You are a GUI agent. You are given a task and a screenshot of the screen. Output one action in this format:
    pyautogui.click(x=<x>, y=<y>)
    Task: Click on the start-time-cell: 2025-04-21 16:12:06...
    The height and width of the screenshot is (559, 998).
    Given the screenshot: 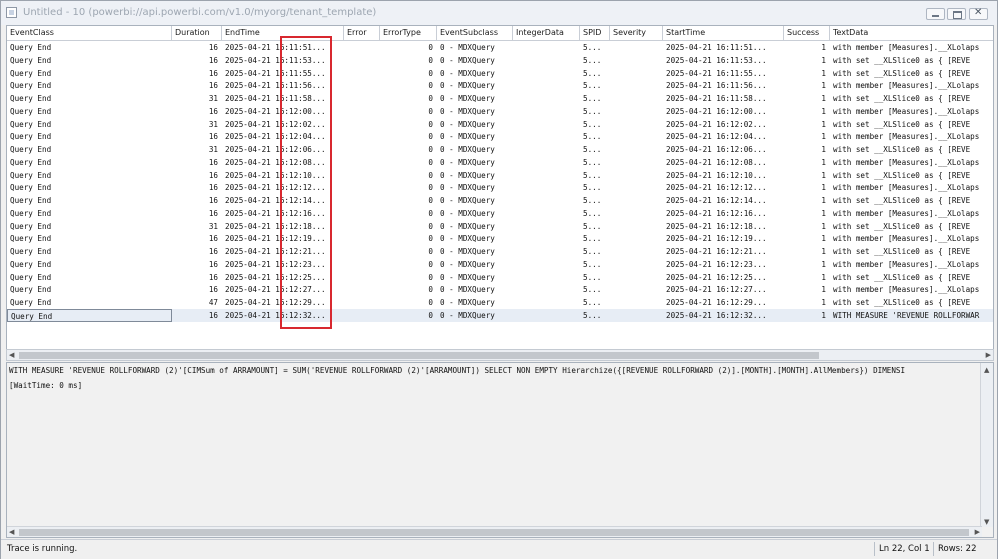 What is the action you would take?
    pyautogui.click(x=716, y=149)
    